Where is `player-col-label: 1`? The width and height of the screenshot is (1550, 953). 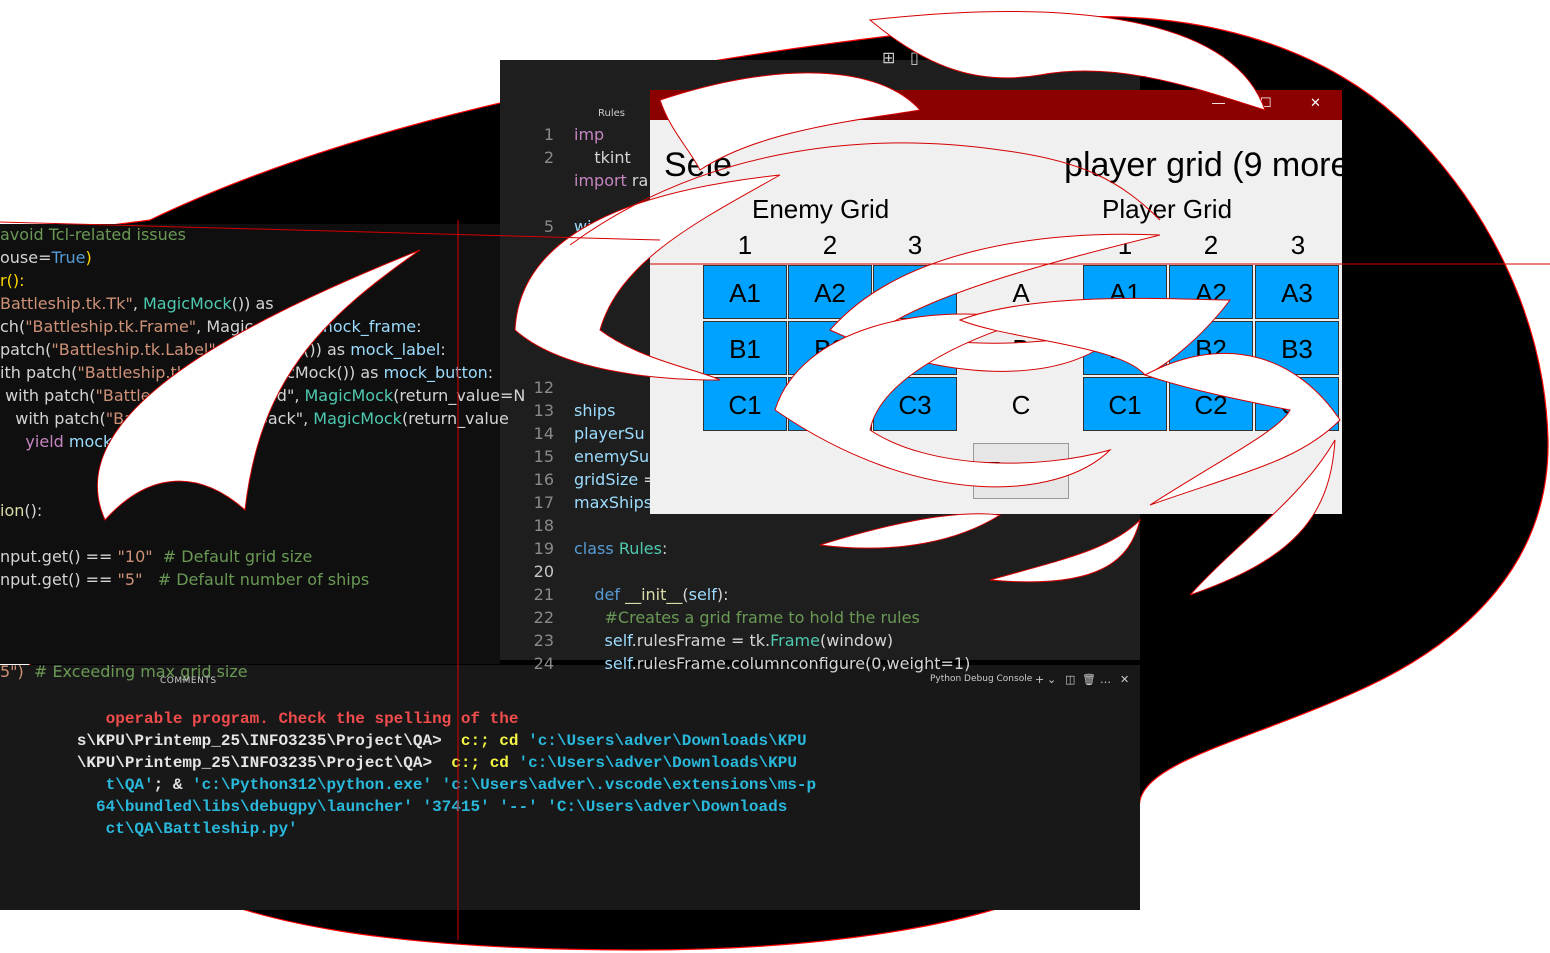
player-col-label: 1 is located at coordinates (1125, 245).